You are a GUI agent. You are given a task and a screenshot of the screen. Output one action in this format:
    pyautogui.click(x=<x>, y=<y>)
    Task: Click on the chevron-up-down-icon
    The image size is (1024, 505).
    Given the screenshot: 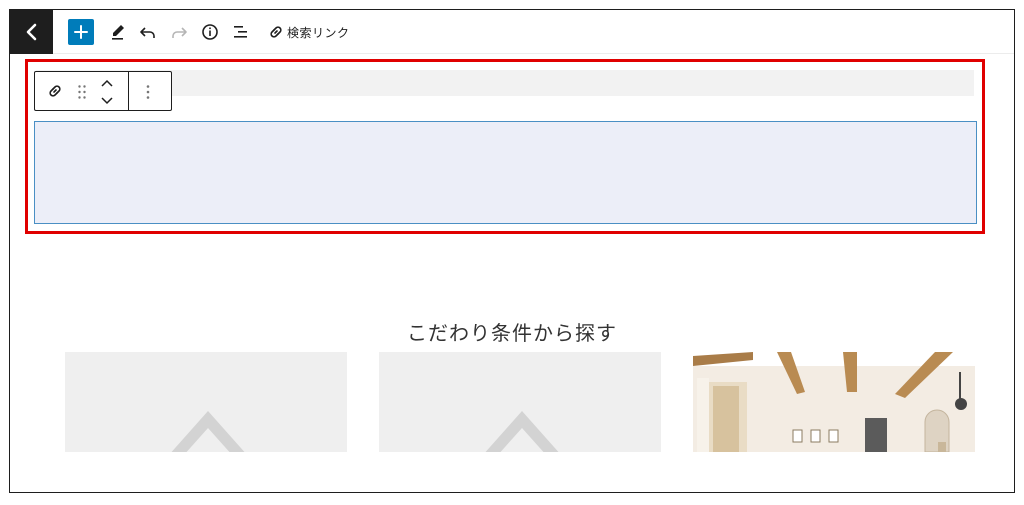 What is the action you would take?
    pyautogui.click(x=107, y=92)
    